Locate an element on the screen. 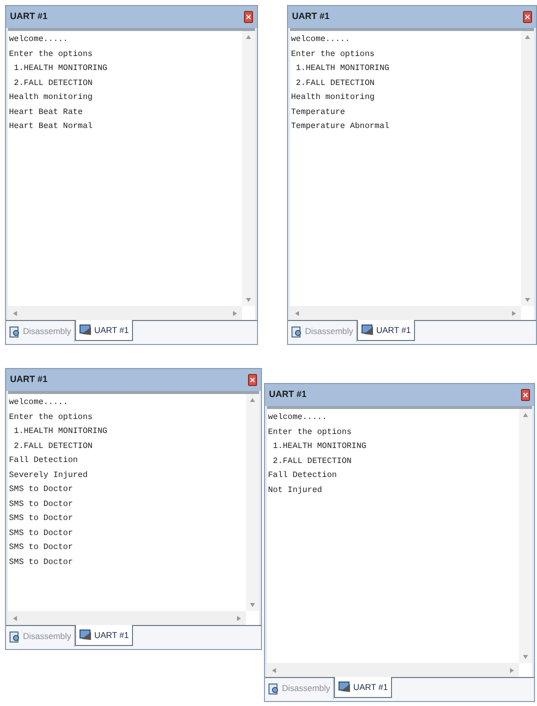 The height and width of the screenshot is (706, 537). output-line: Not Injured is located at coordinates (296, 490).